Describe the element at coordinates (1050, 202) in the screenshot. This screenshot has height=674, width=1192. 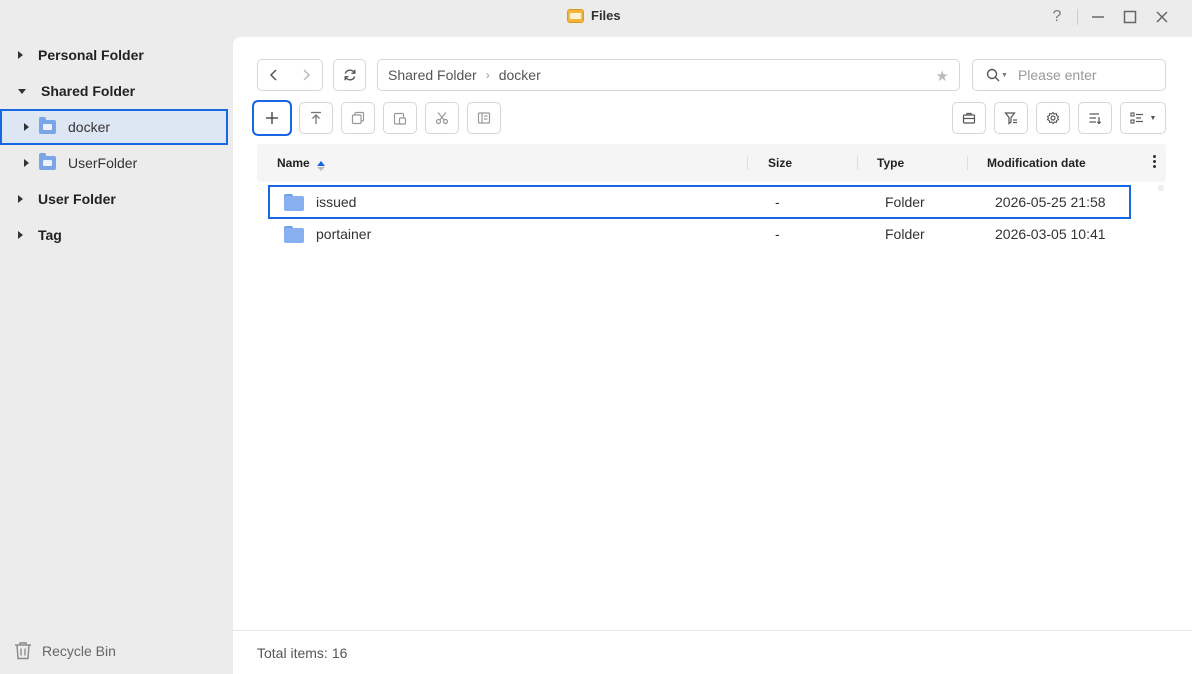
I see `file-modified: 2026-05-25 21:58` at that location.